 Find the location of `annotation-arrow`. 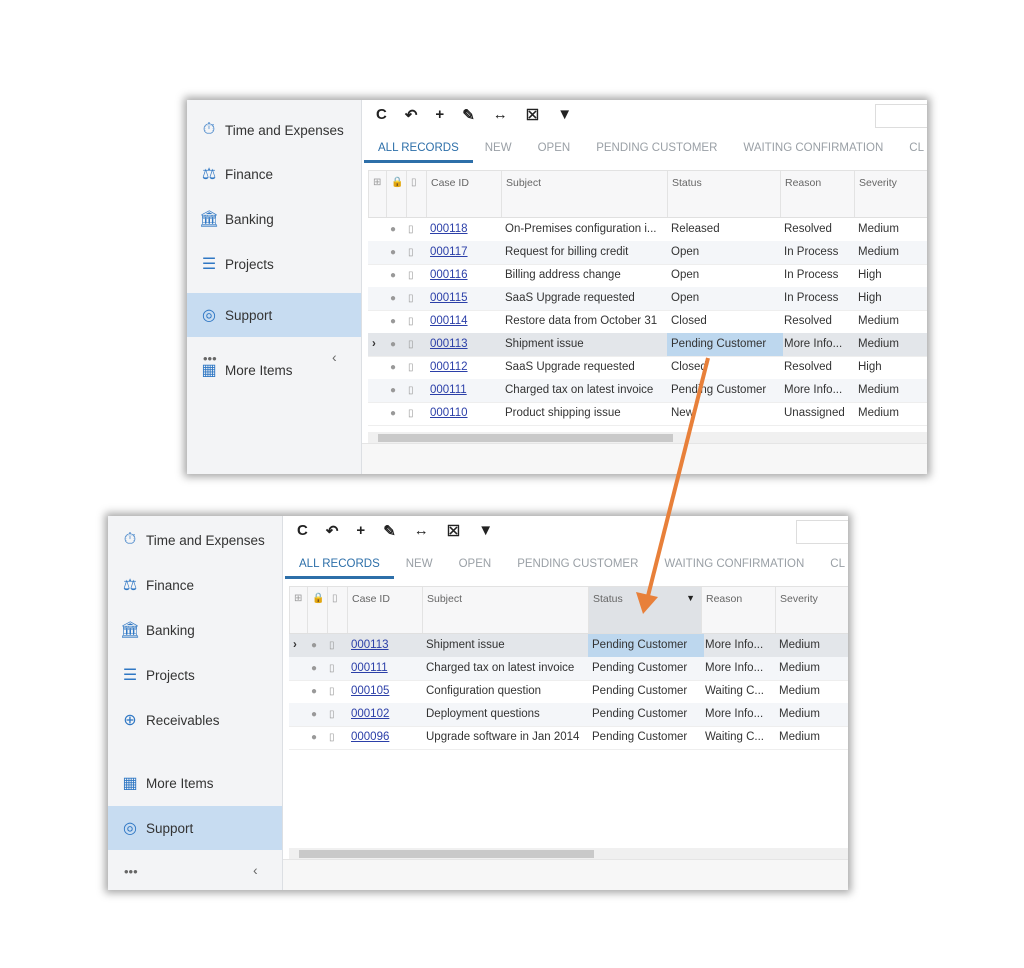

annotation-arrow is located at coordinates (673, 485).